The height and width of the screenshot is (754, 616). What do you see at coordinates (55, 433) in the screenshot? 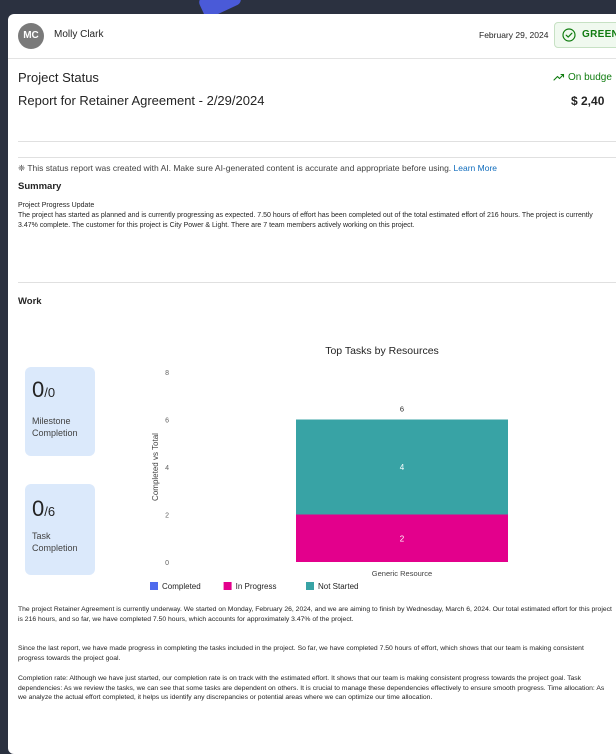
I see `milestone-label-line2: Completion` at bounding box center [55, 433].